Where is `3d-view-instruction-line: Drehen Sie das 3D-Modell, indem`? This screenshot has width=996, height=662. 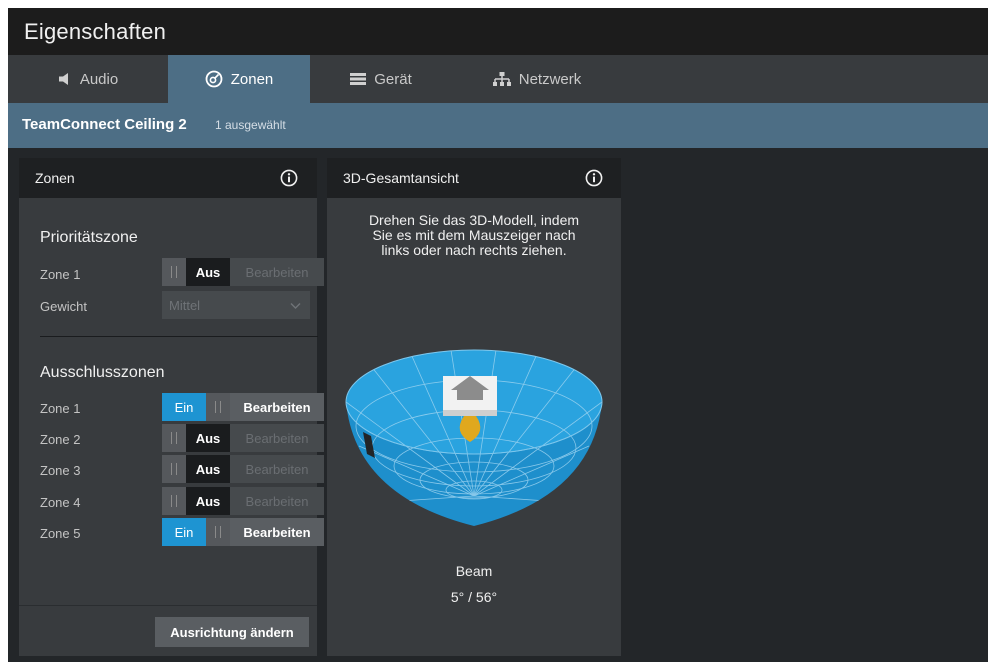
3d-view-instruction-line: Drehen Sie das 3D-Modell, indem is located at coordinates (474, 220).